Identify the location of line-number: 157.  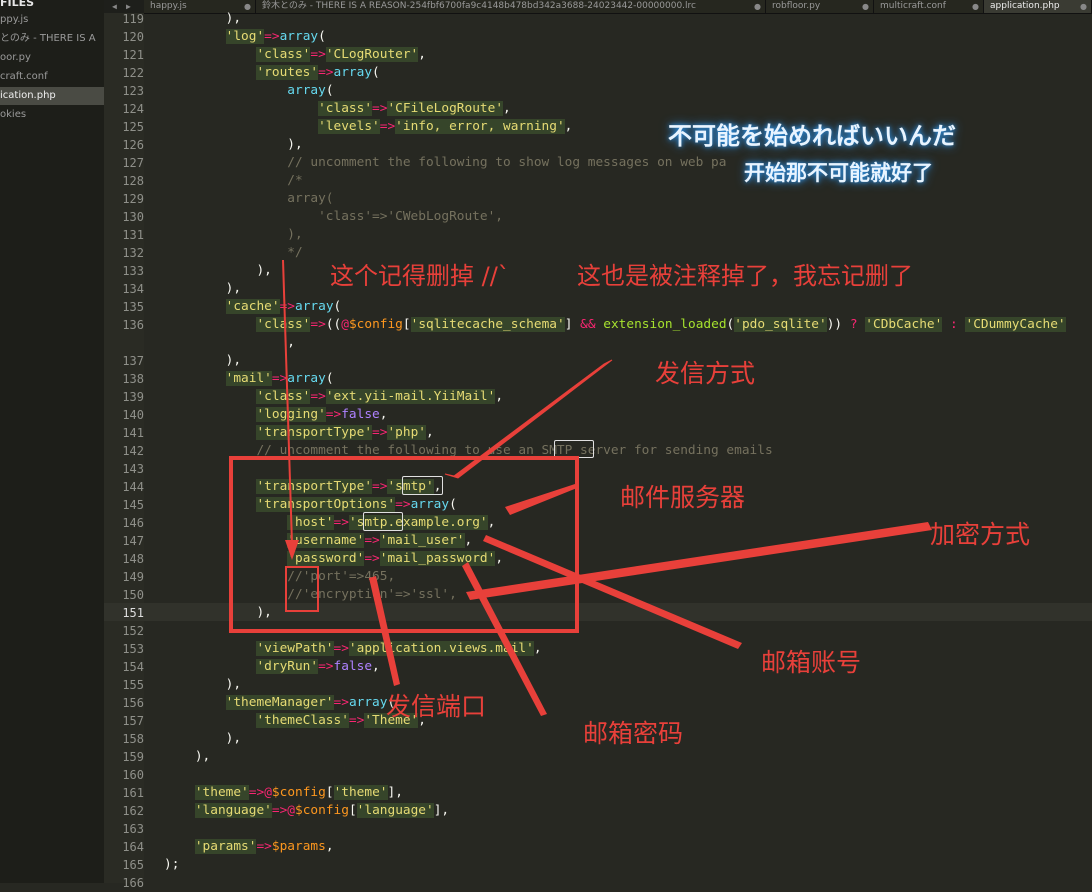
(133, 721).